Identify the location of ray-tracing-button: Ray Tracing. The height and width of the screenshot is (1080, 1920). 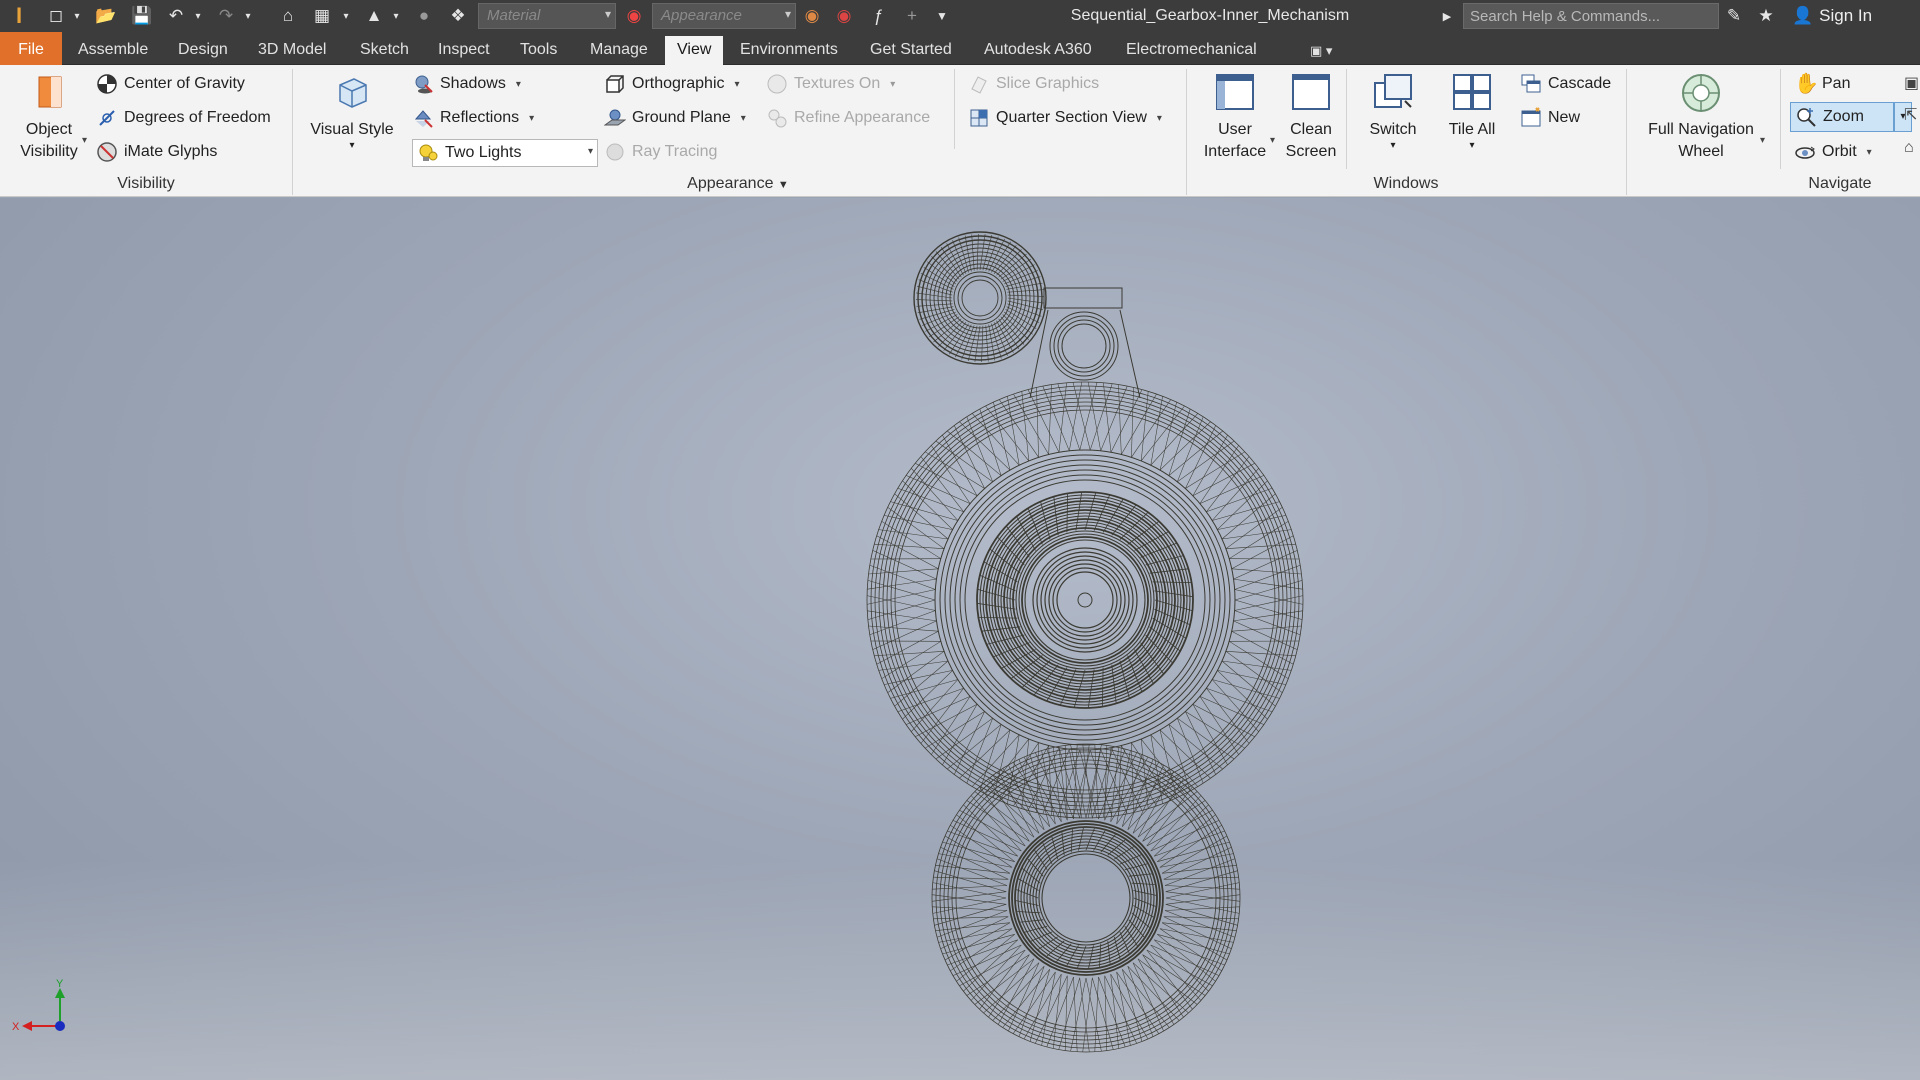
(660, 152).